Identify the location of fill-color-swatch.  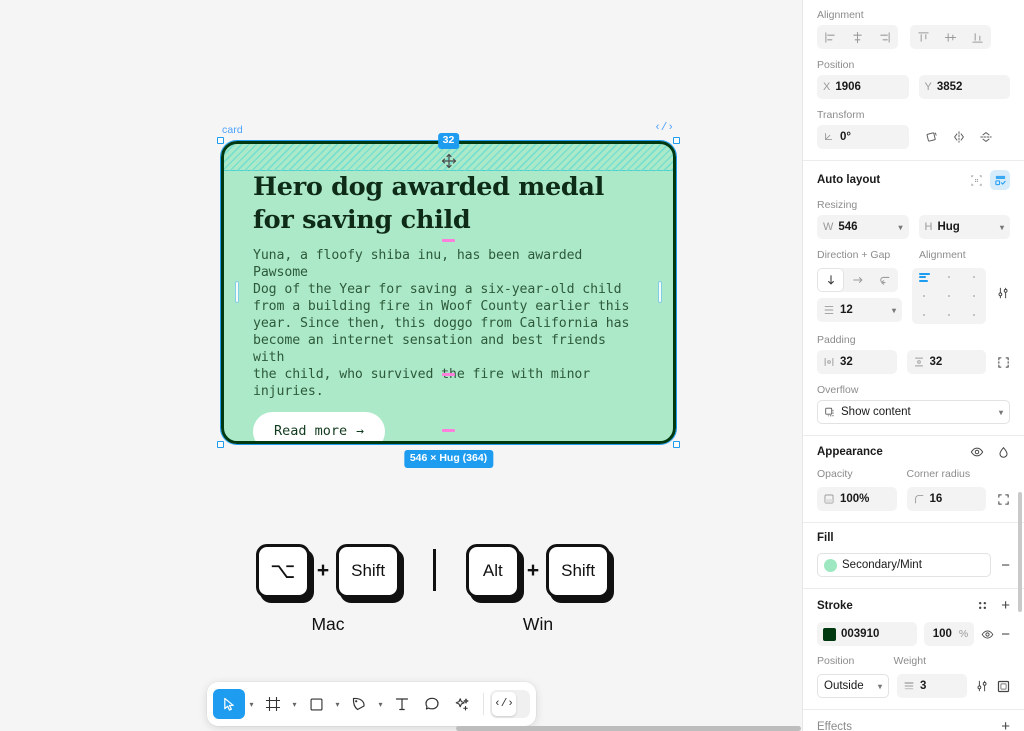
(830, 565).